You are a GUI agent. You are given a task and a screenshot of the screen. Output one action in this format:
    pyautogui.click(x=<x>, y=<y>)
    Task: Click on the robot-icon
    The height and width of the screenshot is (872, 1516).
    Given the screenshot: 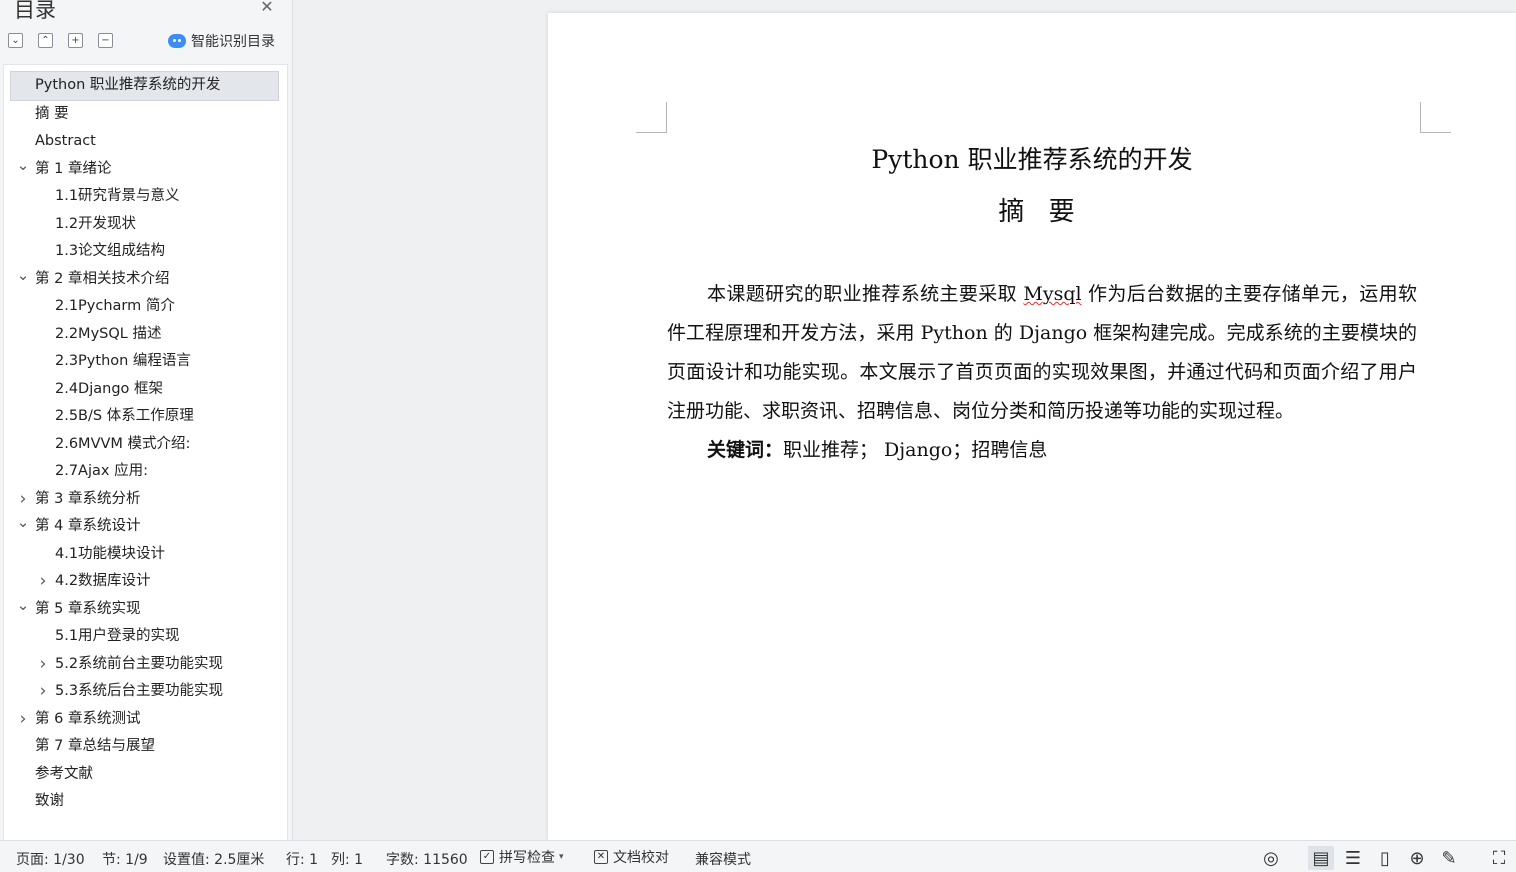 What is the action you would take?
    pyautogui.click(x=177, y=41)
    